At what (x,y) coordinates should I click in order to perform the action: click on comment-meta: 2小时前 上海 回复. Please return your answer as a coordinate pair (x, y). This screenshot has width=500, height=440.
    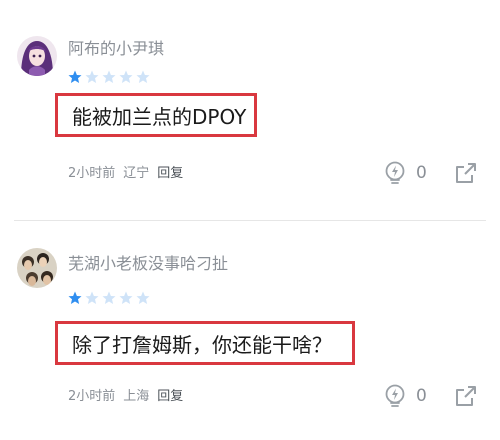
    Looking at the image, I should click on (125, 394).